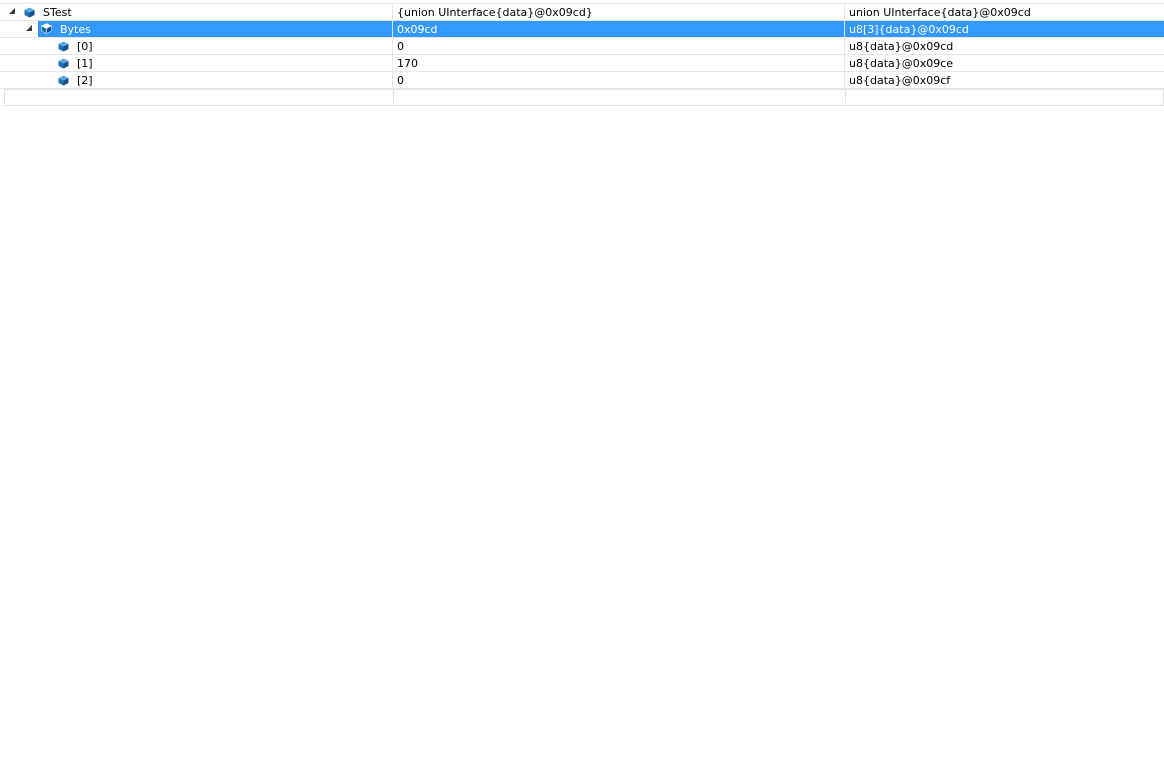 The image size is (1164, 776). Describe the element at coordinates (618, 12) in the screenshot. I see `value-cell: {union UInterface{data}@0x09cd}` at that location.